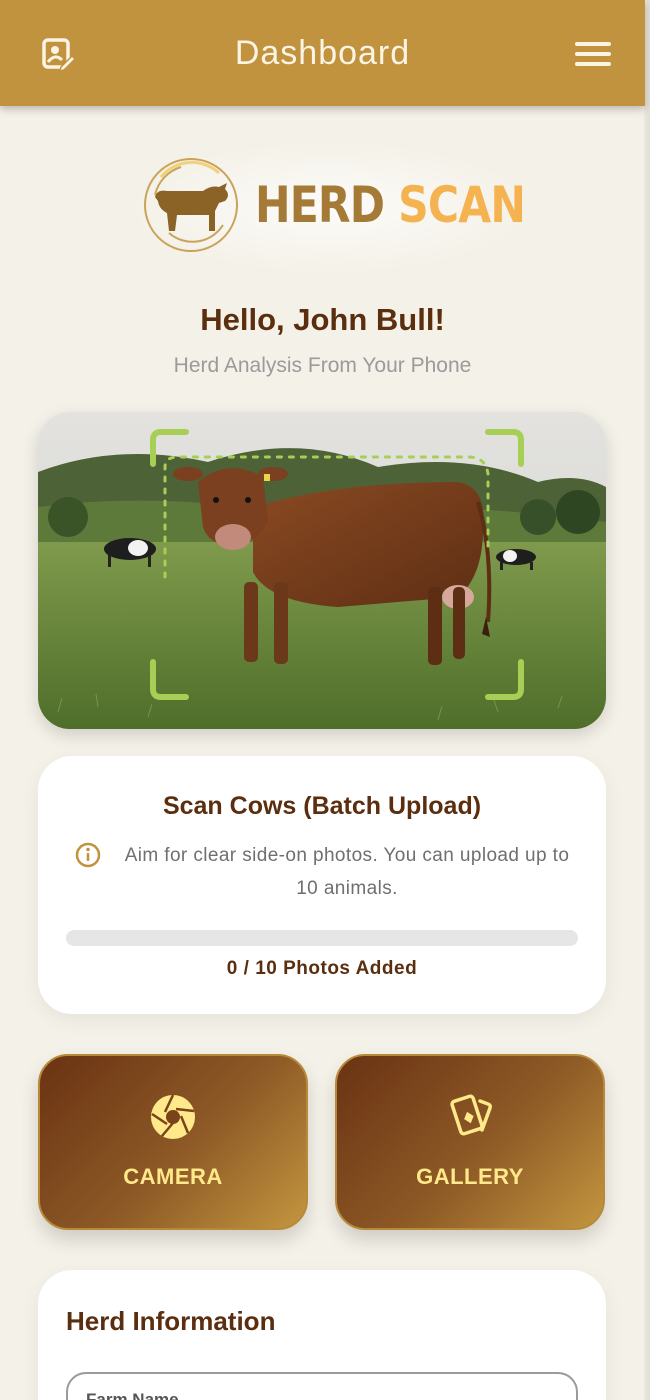  What do you see at coordinates (132, 1395) in the screenshot?
I see `farm-name-label: Farm Name` at bounding box center [132, 1395].